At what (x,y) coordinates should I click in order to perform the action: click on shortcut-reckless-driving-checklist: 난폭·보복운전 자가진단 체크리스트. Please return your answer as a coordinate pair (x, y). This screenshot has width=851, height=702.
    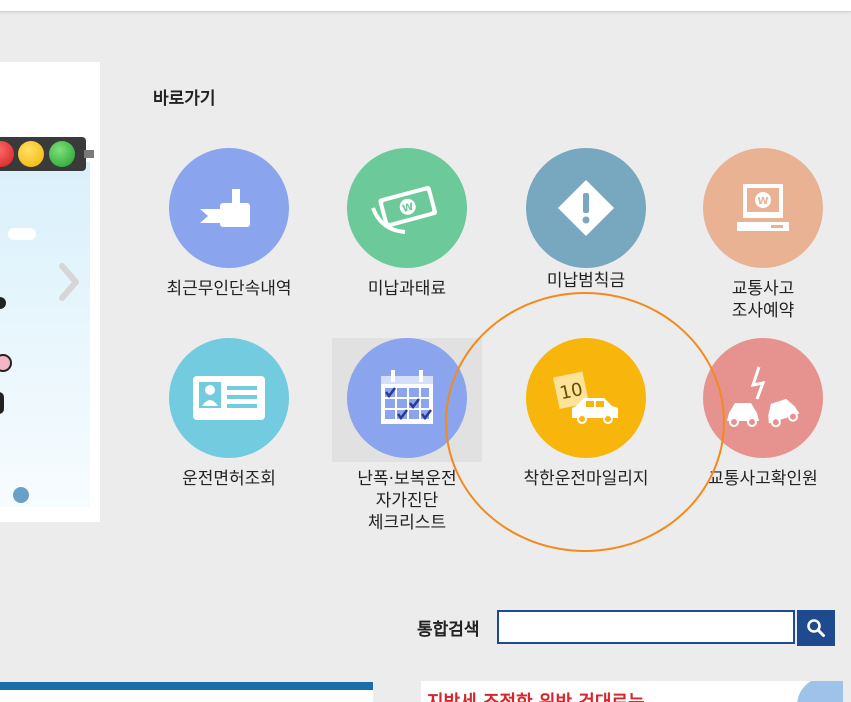
    Looking at the image, I should click on (407, 436).